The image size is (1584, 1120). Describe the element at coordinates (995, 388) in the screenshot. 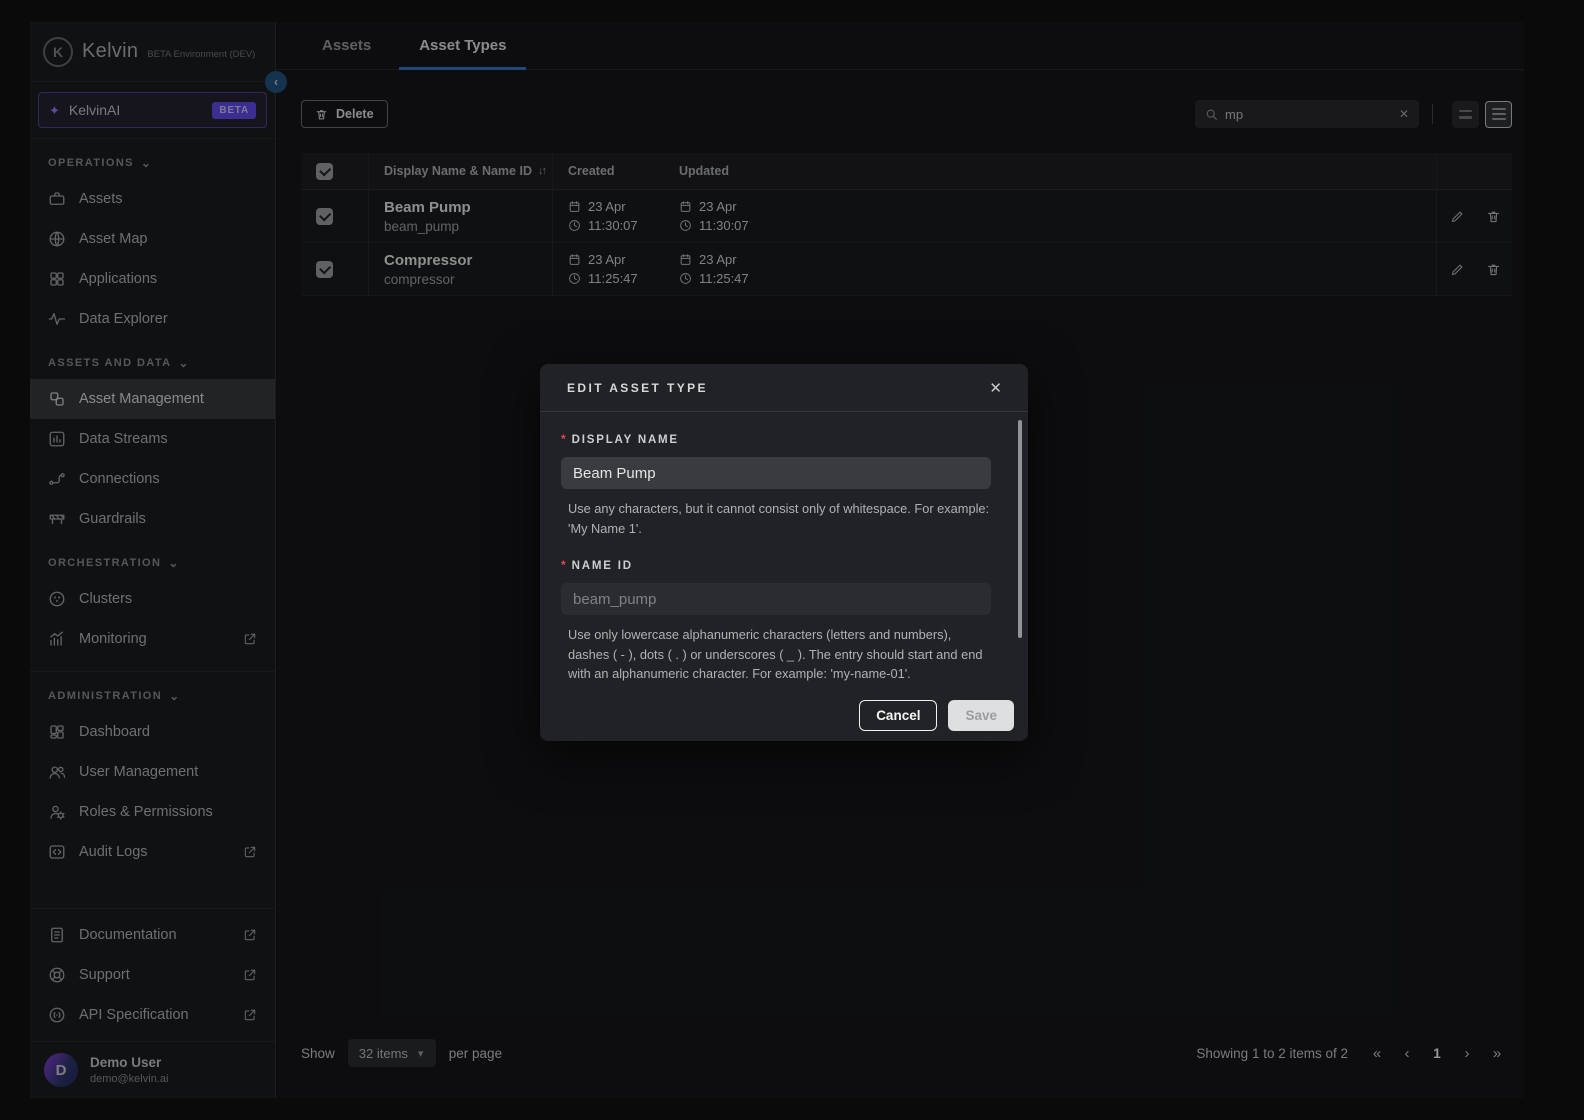

I see `close-icon: ✕` at that location.